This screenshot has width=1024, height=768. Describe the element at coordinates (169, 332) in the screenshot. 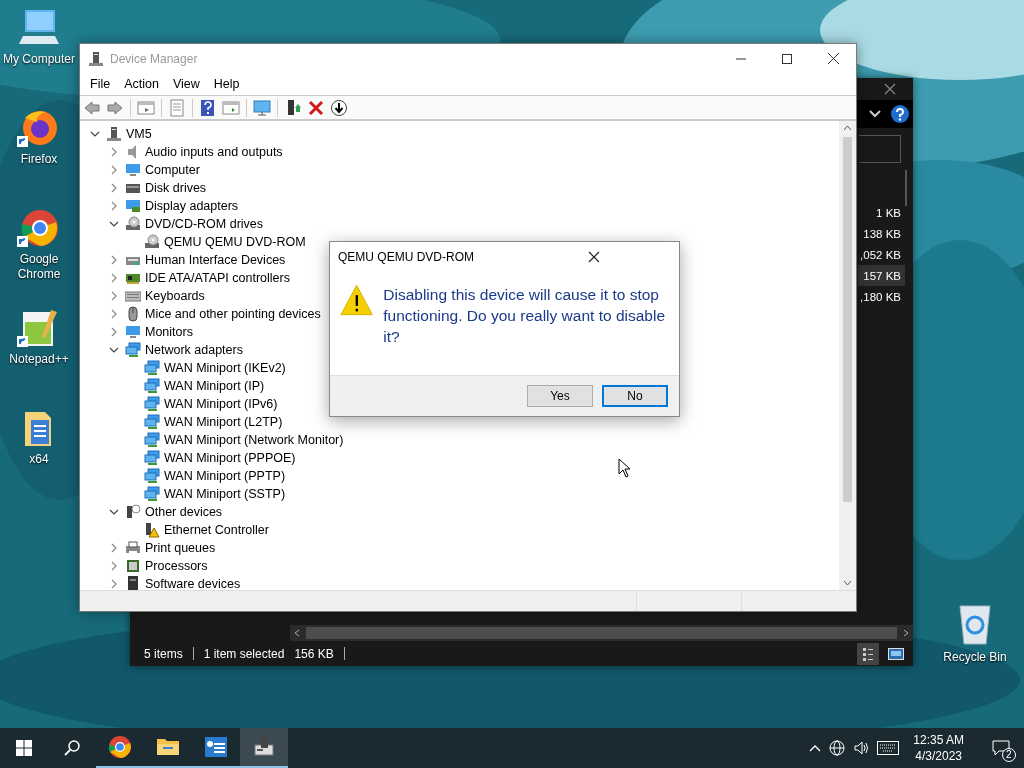

I see `tree-item: Monitors` at that location.